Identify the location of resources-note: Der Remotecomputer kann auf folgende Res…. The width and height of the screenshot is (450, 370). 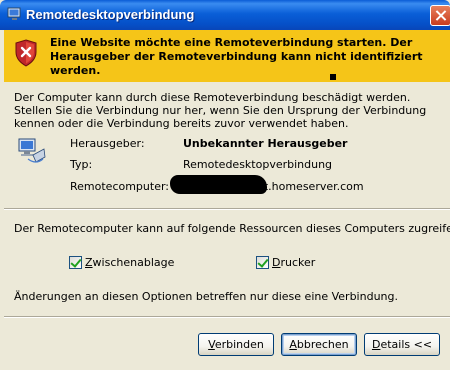
(232, 228).